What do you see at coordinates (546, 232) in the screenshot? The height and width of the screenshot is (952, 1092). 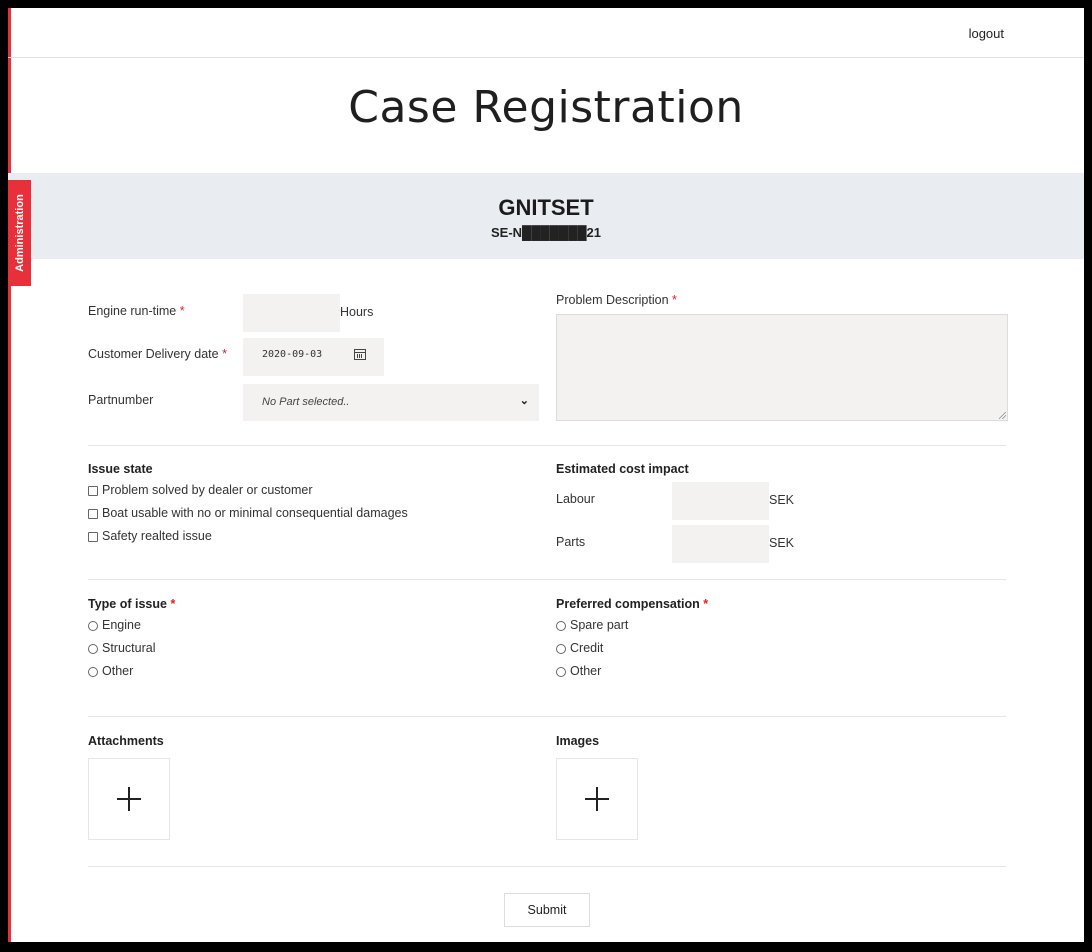 I see `boat-id: SE-N███████21` at bounding box center [546, 232].